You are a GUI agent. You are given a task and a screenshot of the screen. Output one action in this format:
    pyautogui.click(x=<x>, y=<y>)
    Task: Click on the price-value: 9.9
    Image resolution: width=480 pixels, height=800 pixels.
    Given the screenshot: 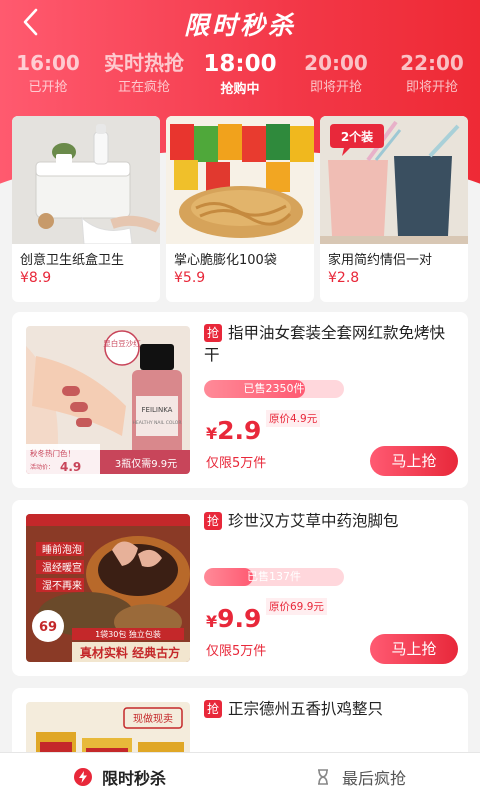 What is the action you would take?
    pyautogui.click(x=239, y=618)
    